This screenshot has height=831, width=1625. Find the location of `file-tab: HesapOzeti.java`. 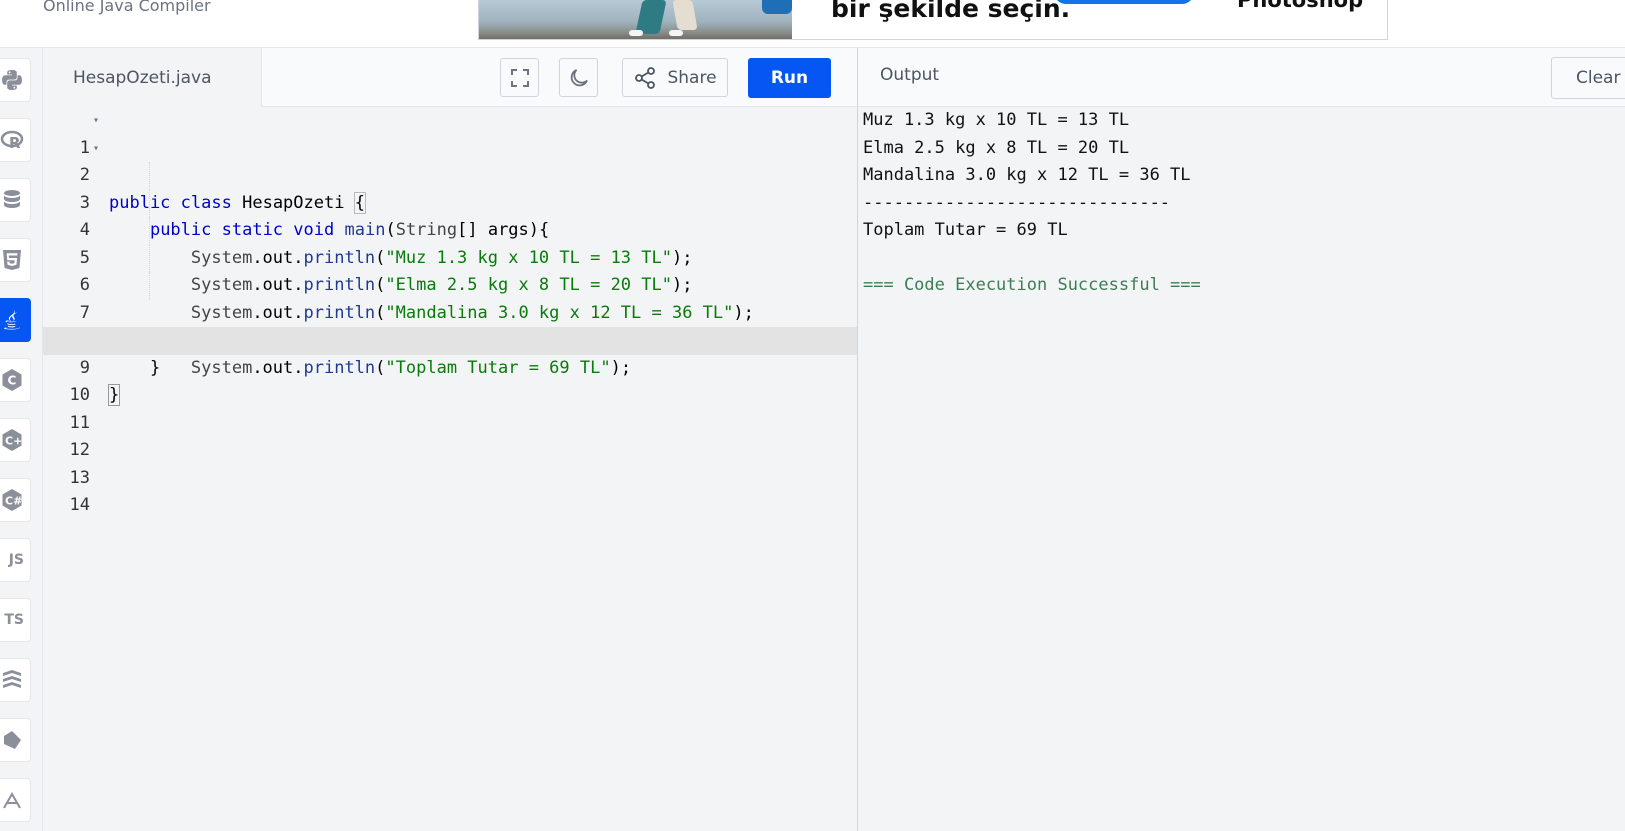

file-tab: HesapOzeti.java is located at coordinates (152, 77).